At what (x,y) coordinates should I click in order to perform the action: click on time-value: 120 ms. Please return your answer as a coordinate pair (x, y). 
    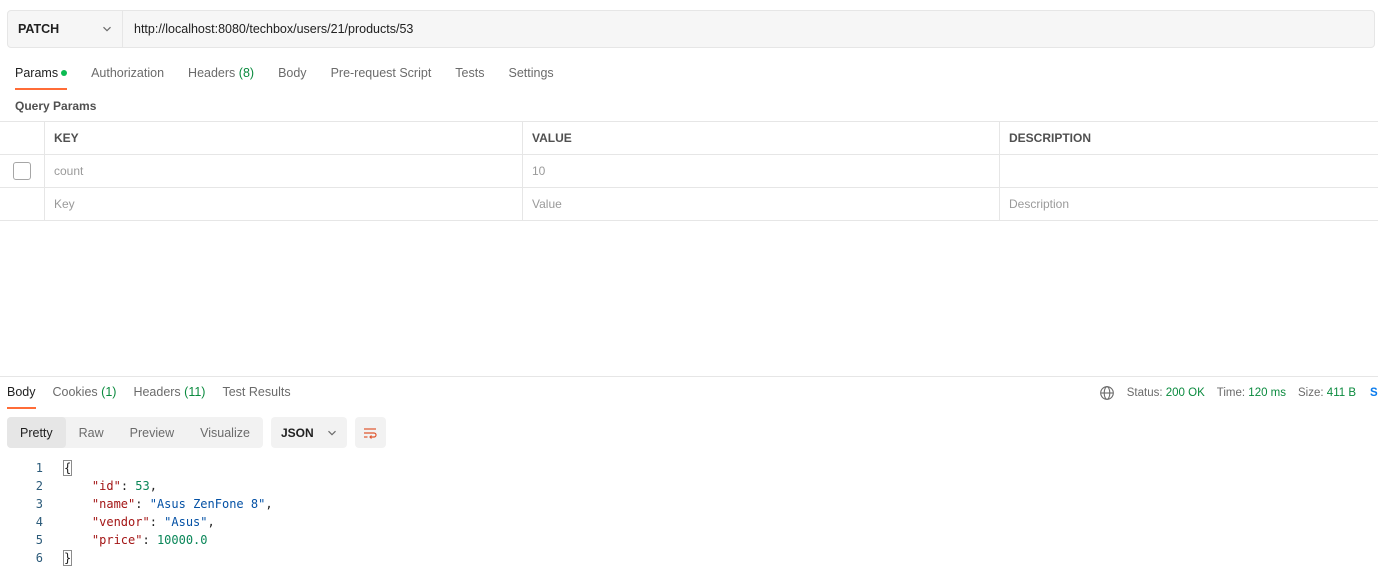
    Looking at the image, I should click on (1267, 393).